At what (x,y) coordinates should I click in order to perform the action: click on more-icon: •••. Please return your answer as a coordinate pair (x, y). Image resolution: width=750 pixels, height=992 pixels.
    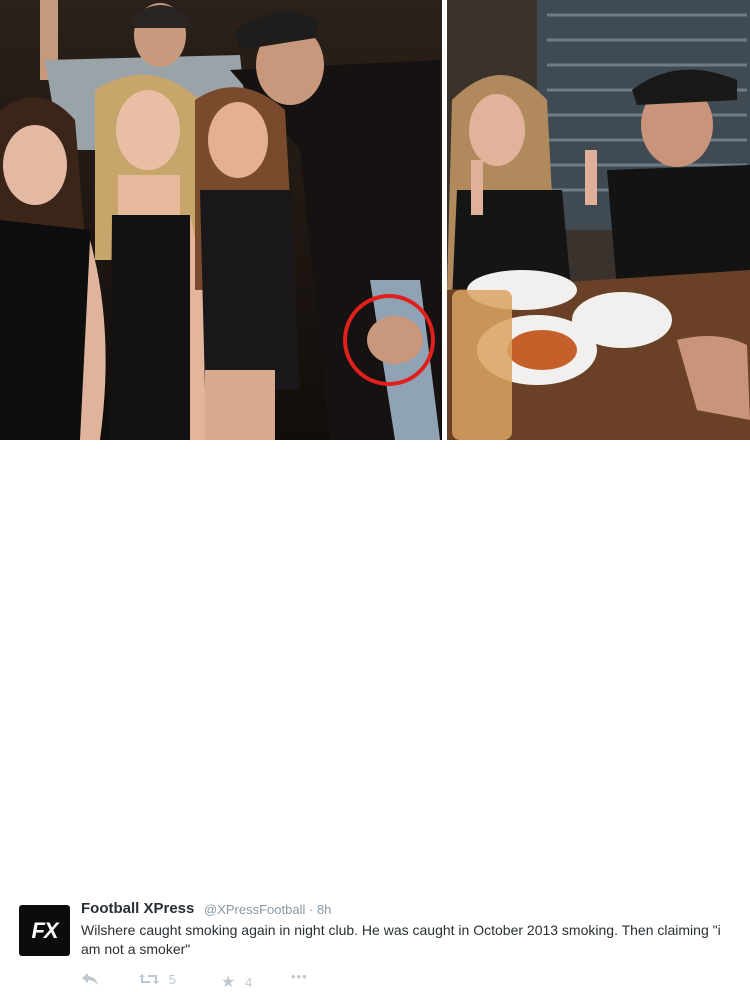
    Looking at the image, I should click on (299, 976).